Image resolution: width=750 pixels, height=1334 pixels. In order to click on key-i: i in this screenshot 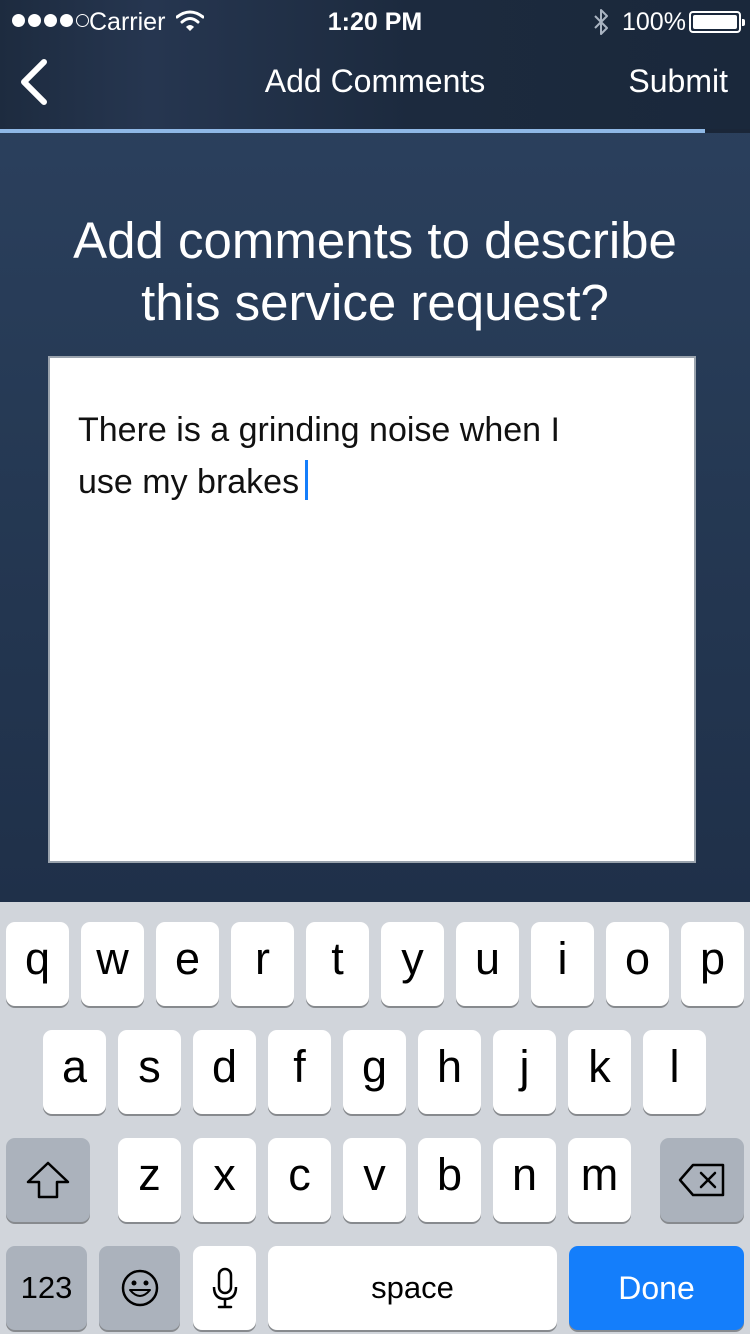, I will do `click(562, 964)`.